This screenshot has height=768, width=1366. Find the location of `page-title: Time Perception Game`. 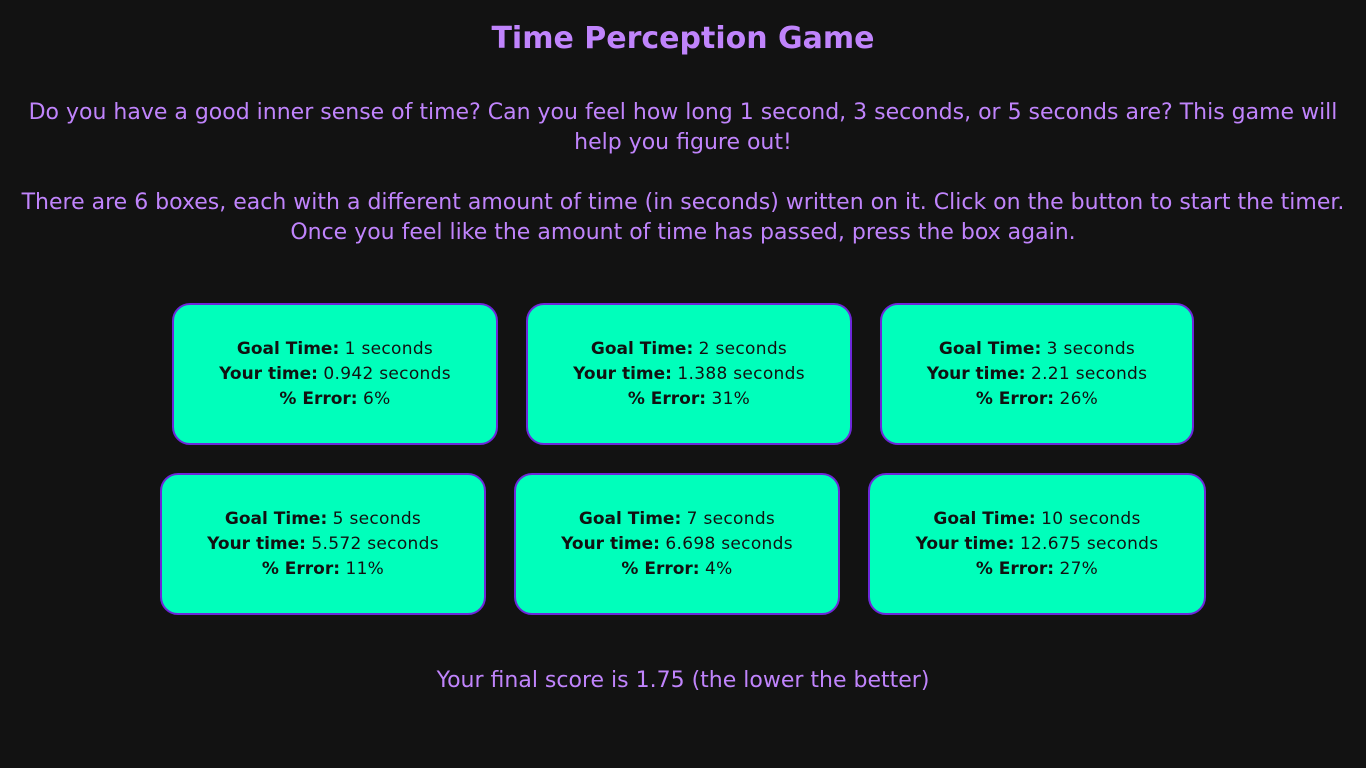

page-title: Time Perception Game is located at coordinates (683, 38).